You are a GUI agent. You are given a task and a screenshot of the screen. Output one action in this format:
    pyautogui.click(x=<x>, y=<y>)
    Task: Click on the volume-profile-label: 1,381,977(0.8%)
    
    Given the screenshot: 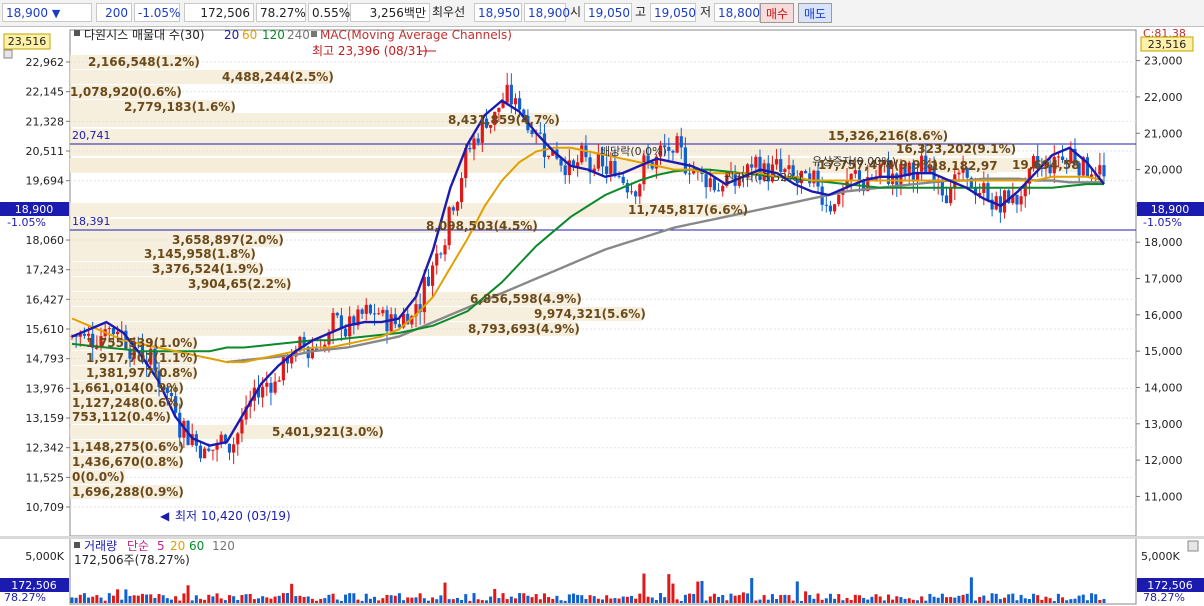 What is the action you would take?
    pyautogui.click(x=142, y=373)
    